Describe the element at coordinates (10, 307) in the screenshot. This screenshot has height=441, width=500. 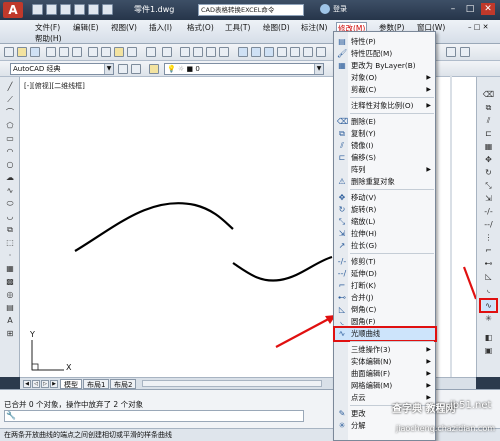
I see `table-icon: ▤` at that location.